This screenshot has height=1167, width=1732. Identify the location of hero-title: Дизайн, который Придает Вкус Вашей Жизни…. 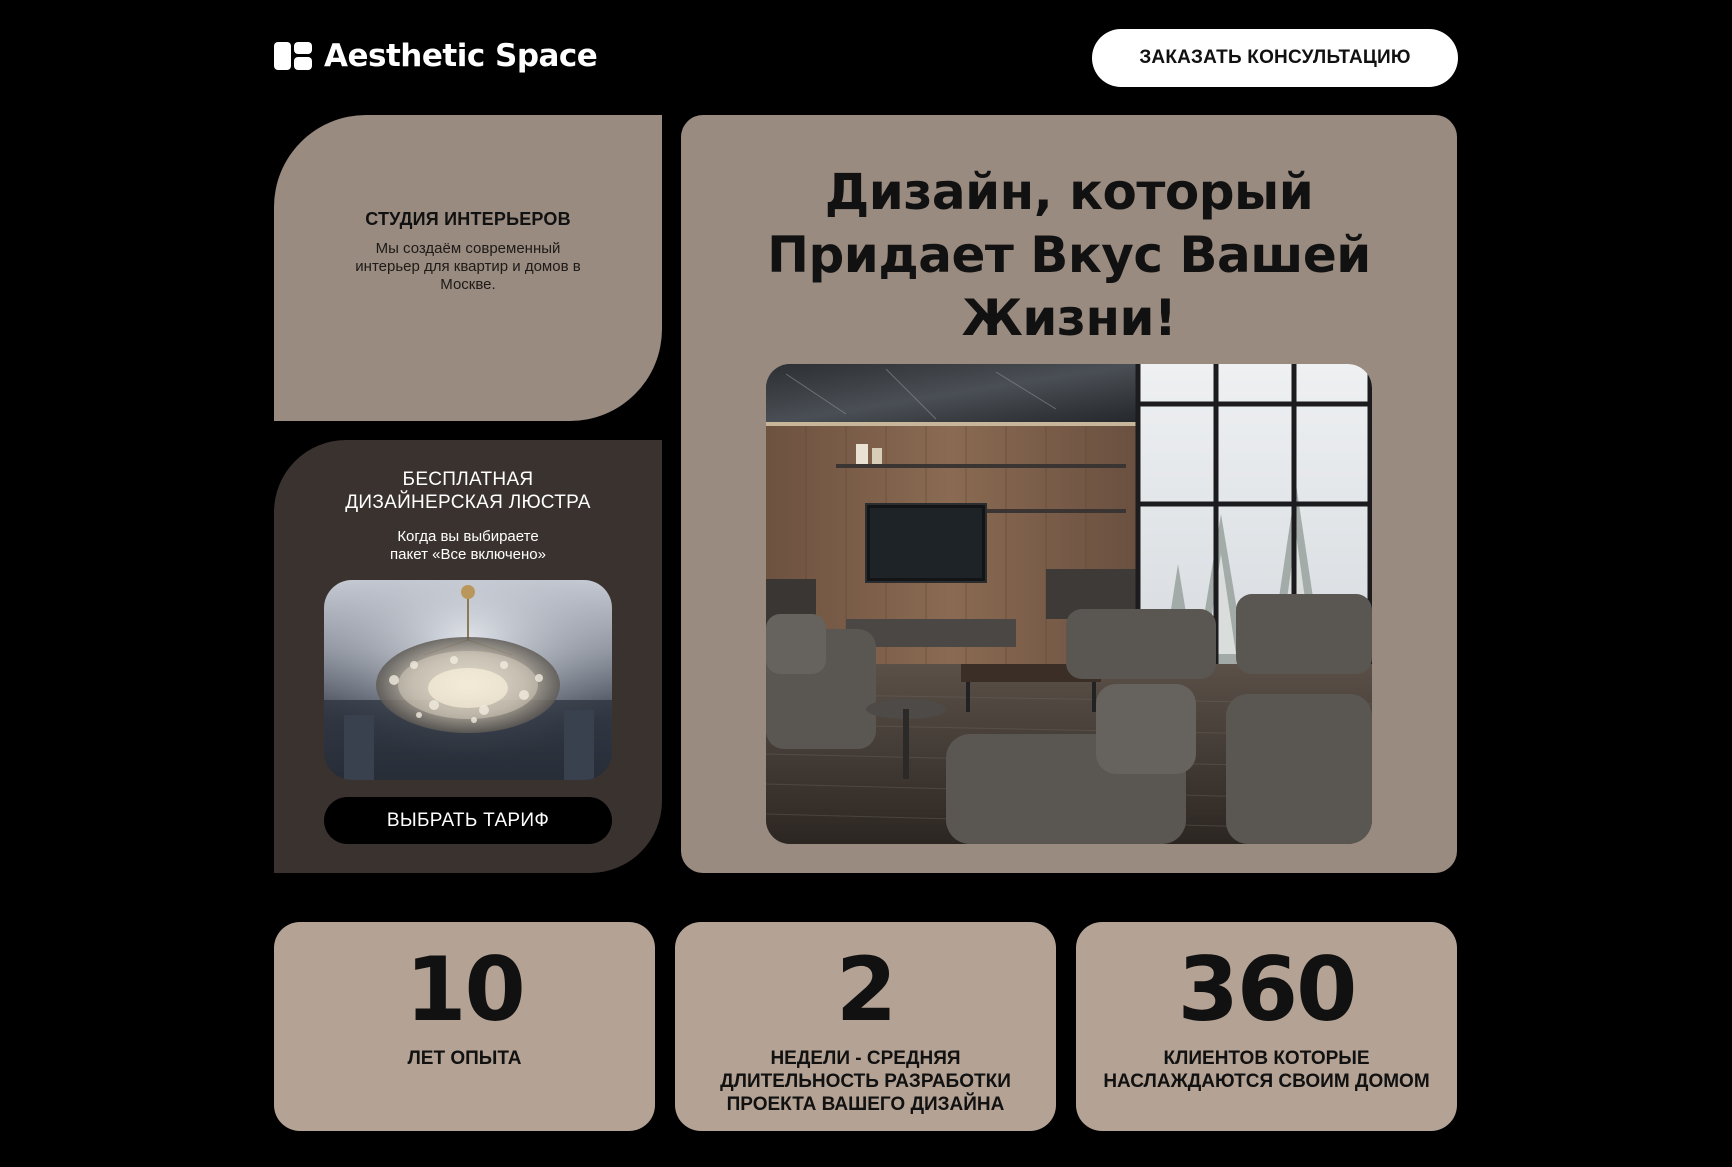
(1069, 255).